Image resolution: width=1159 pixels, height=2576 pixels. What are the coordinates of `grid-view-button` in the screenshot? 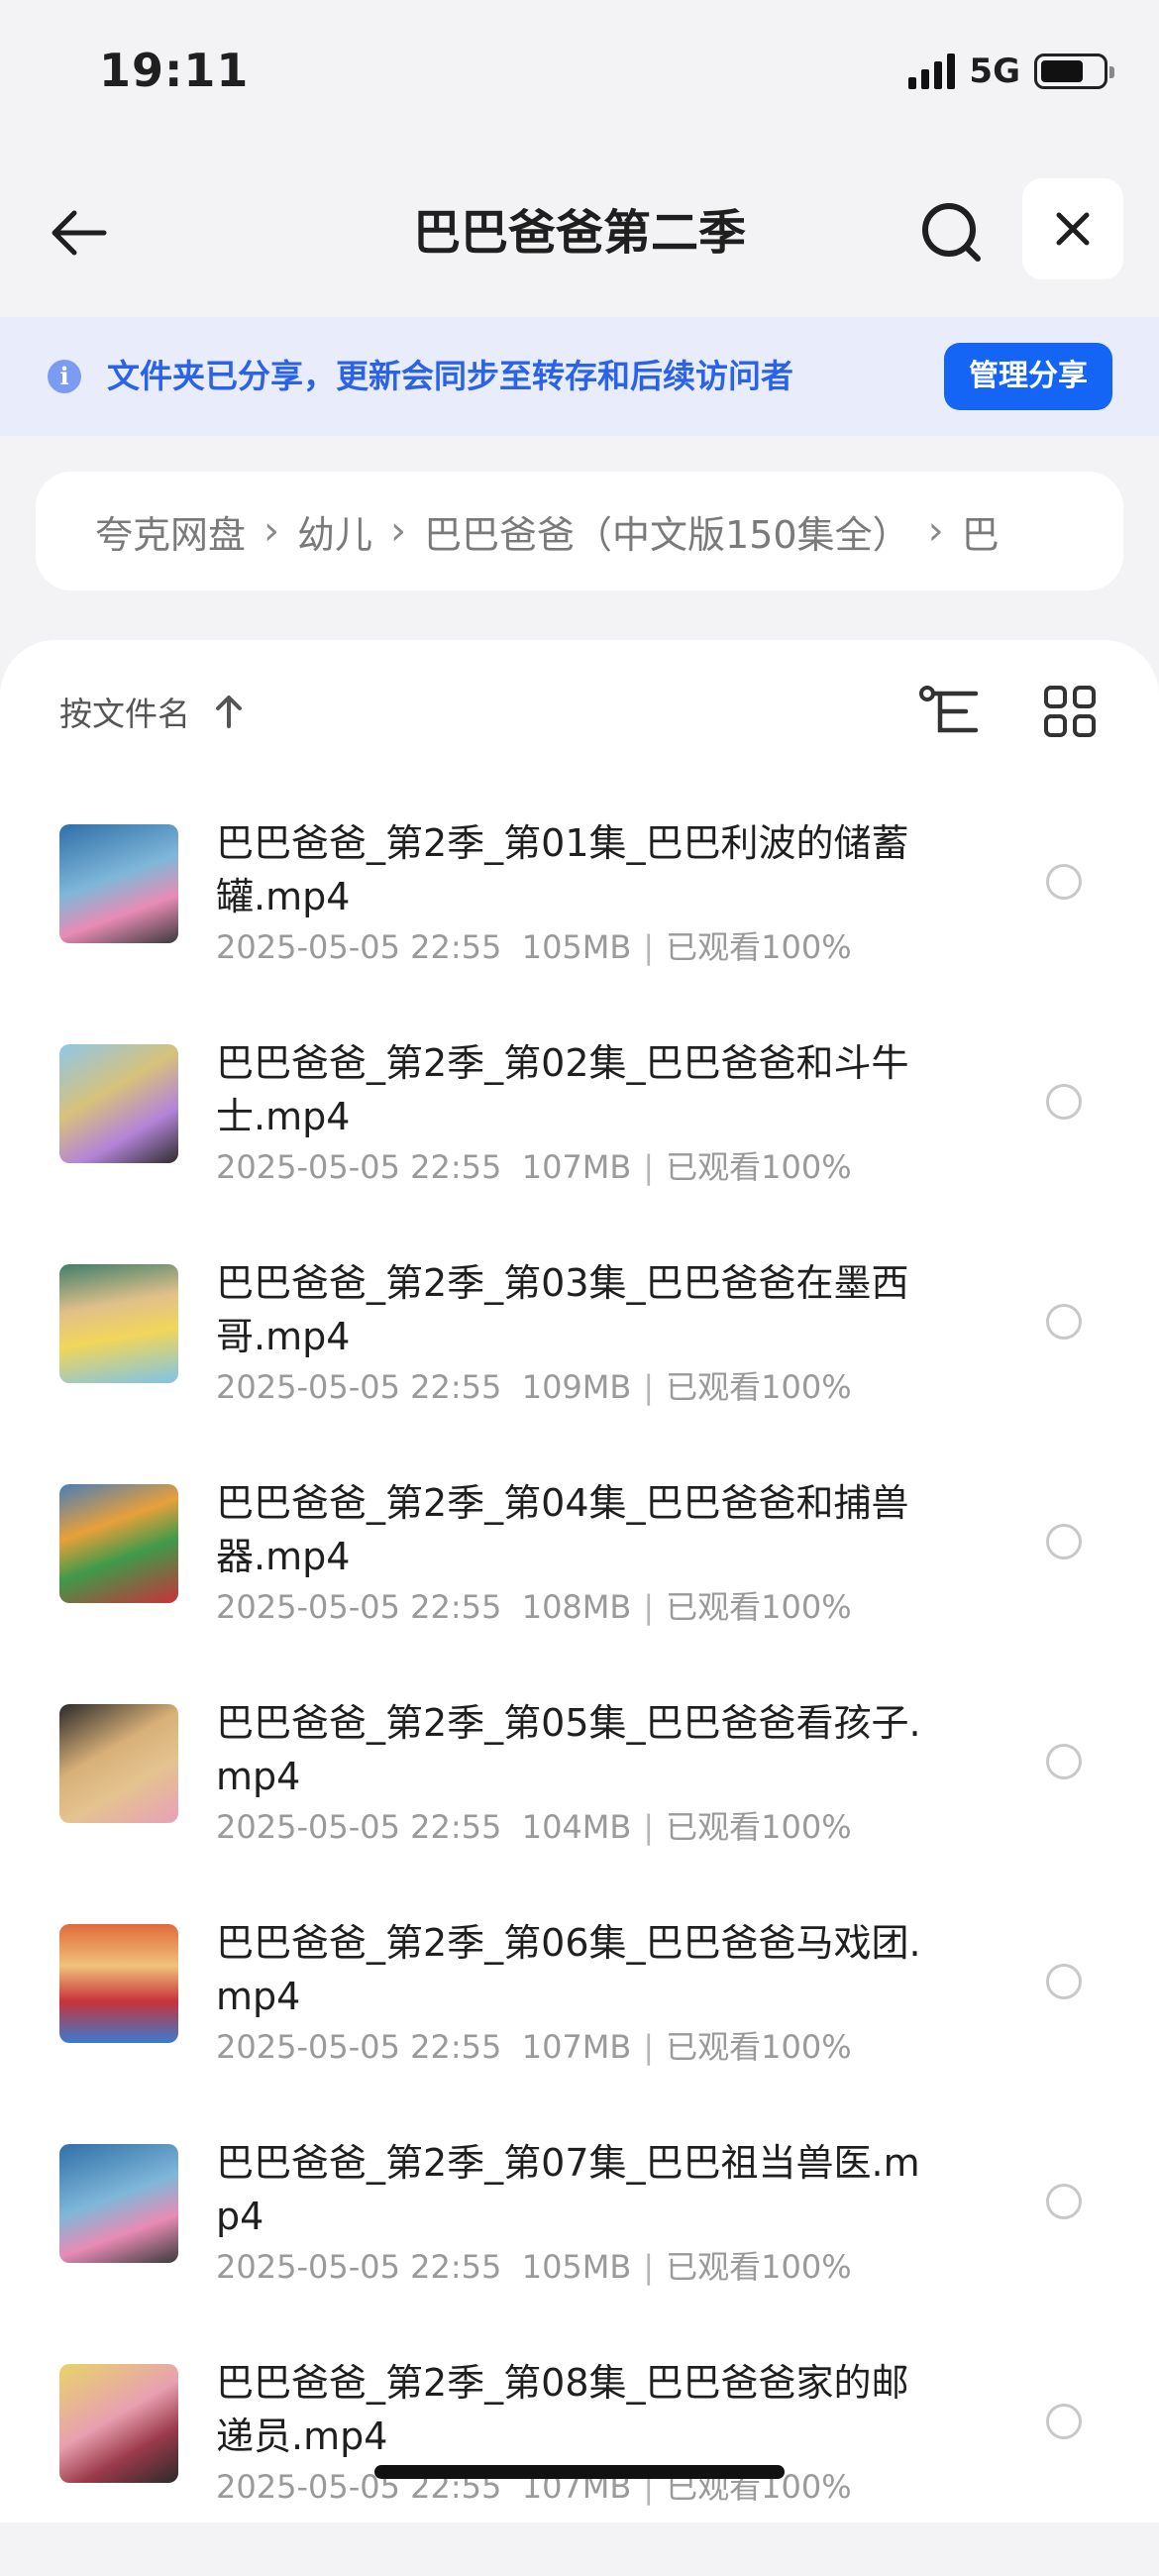 It's located at (1070, 711).